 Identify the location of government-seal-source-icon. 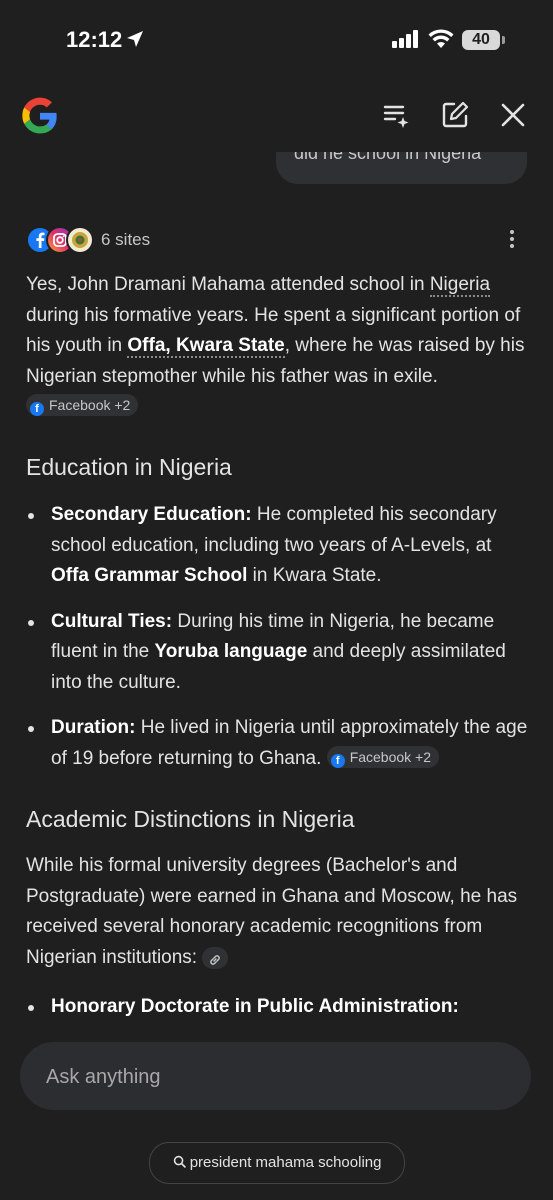
(80, 240).